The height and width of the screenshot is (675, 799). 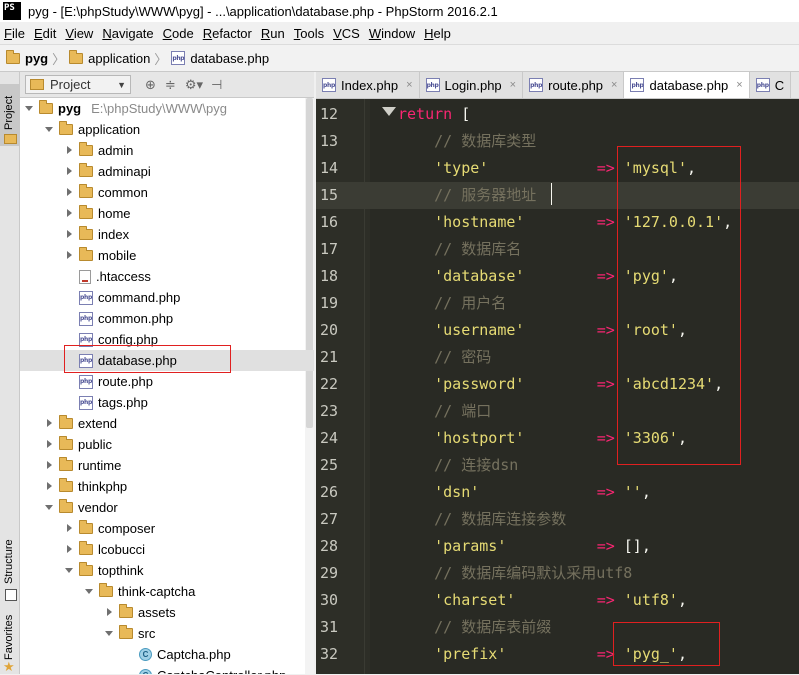 What do you see at coordinates (574, 85) in the screenshot?
I see `editor-tab-route-php: php route.php ×` at bounding box center [574, 85].